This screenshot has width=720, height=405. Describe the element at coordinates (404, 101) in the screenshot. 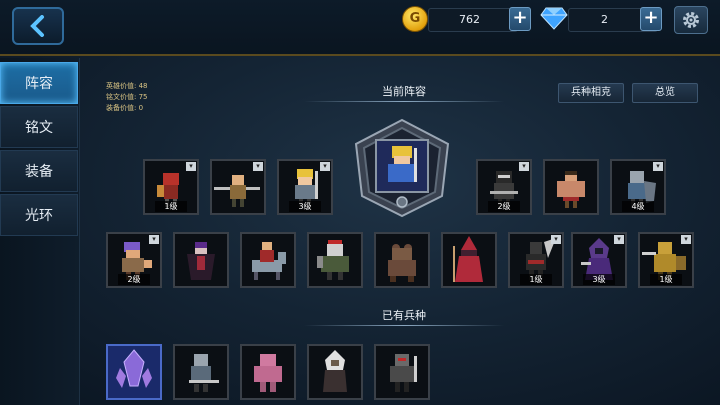

I see `lineup-title-underline` at that location.